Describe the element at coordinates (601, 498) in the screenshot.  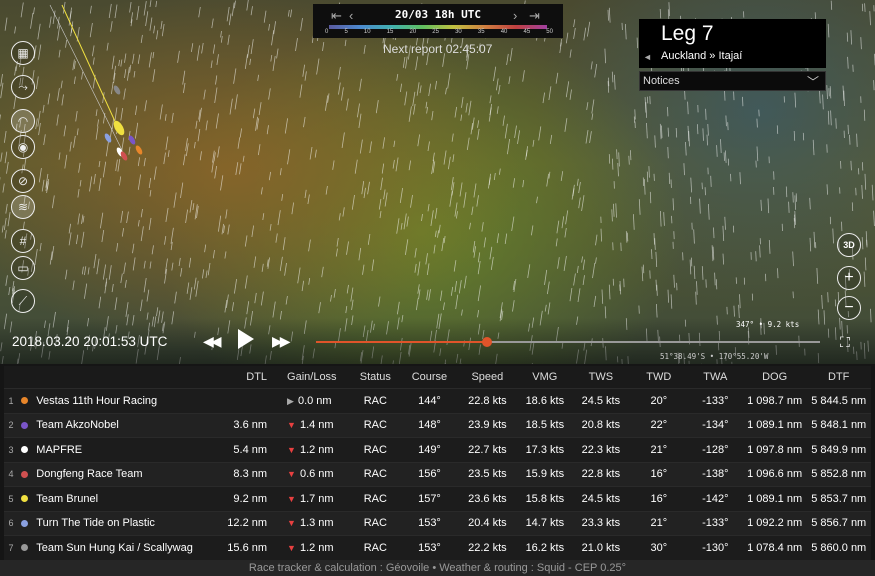
I see `tws: 24.5 kts` at that location.